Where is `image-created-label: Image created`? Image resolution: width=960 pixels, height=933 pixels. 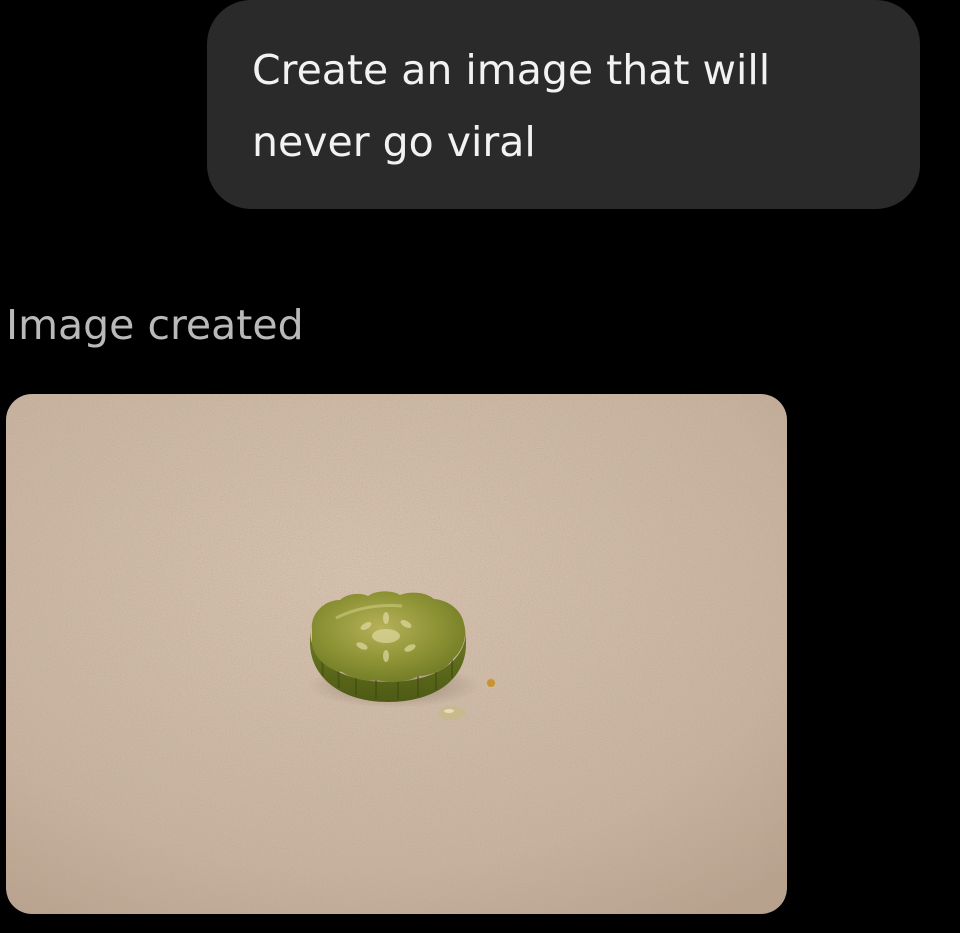
image-created-label: Image created is located at coordinates (155, 325).